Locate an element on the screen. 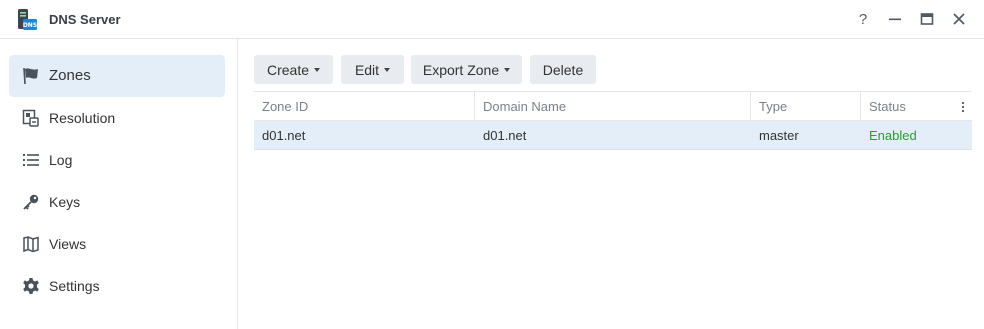 The height and width of the screenshot is (329, 984). sidebar-item-label: Settings is located at coordinates (74, 286).